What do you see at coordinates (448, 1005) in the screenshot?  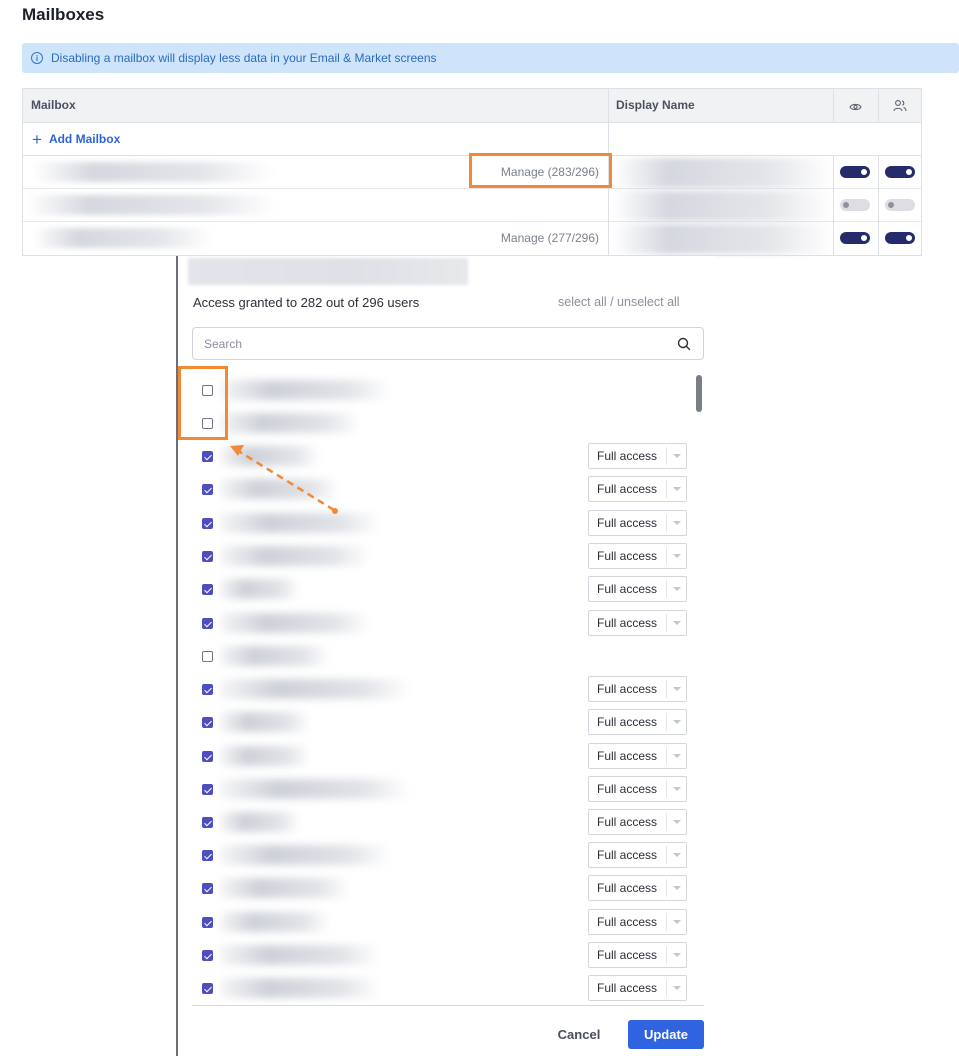 I see `footer-divider` at bounding box center [448, 1005].